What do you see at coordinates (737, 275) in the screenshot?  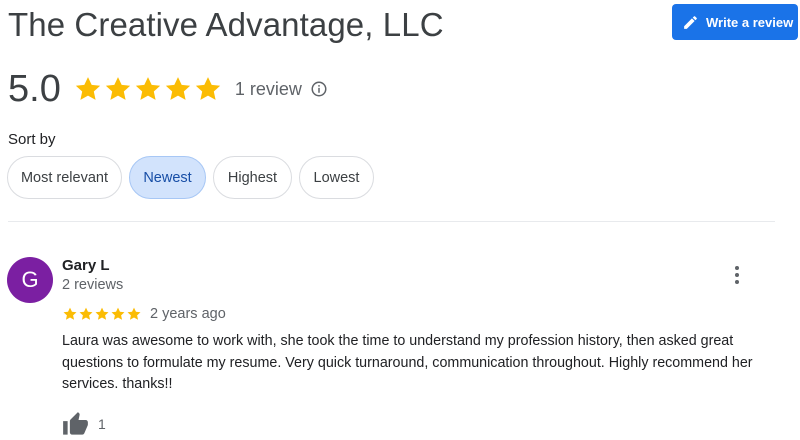 I see `more-vert-icon` at bounding box center [737, 275].